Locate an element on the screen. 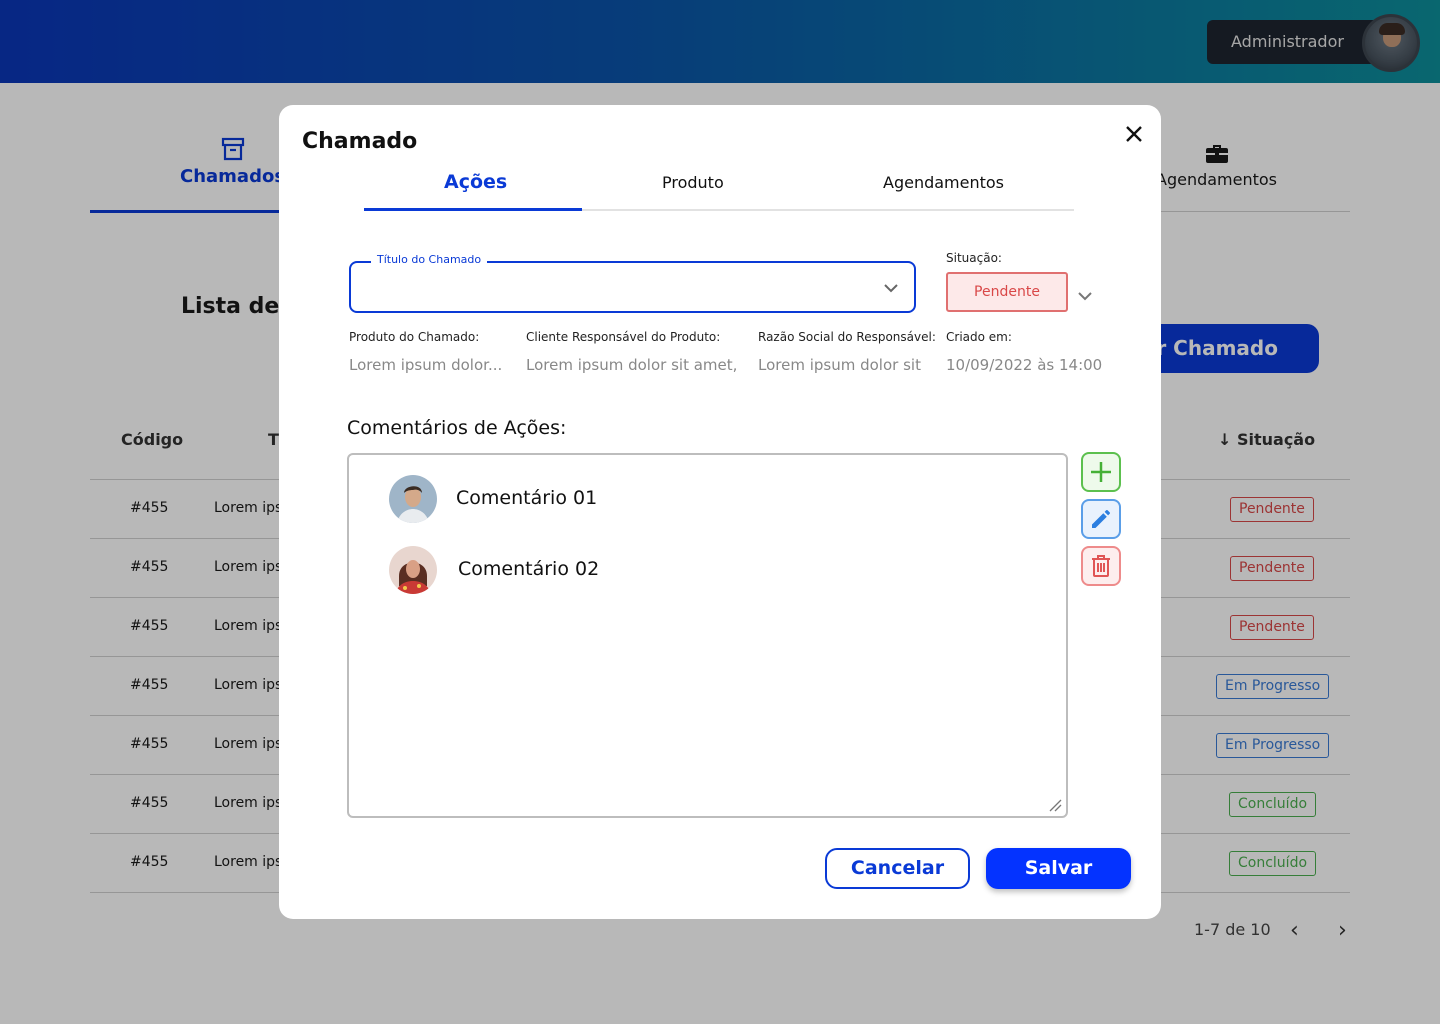  tab-acoes: Ações is located at coordinates (475, 182).